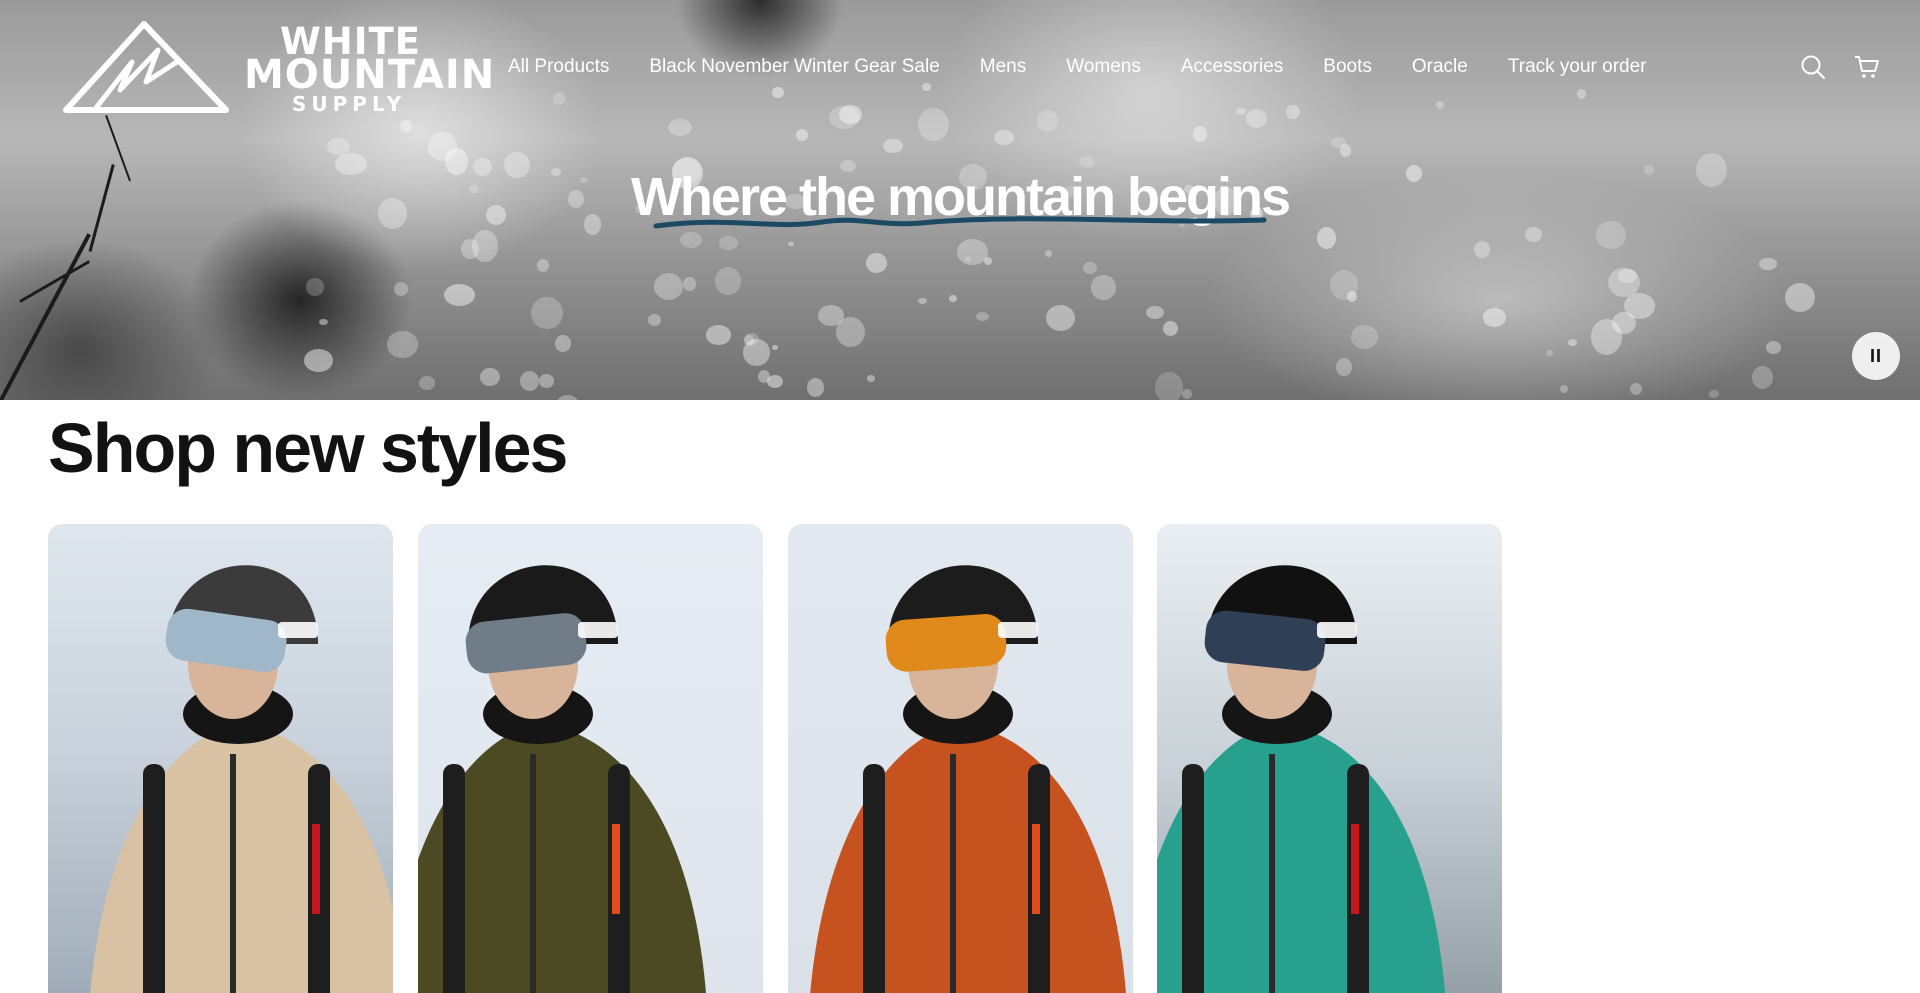 This screenshot has width=1920, height=993. Describe the element at coordinates (1003, 67) in the screenshot. I see `nav-mens: Mens` at that location.